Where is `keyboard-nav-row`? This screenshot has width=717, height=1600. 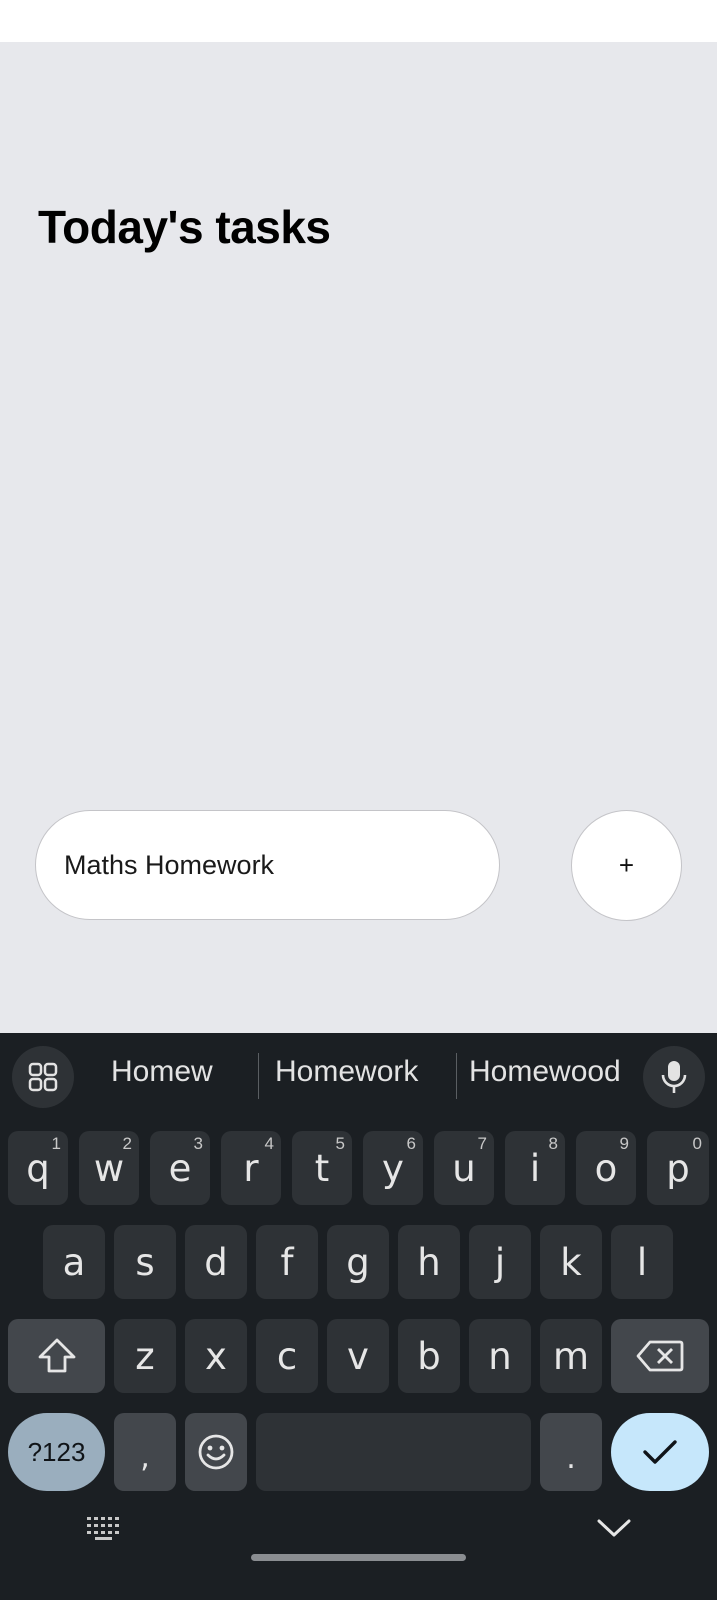 keyboard-nav-row is located at coordinates (358, 1538).